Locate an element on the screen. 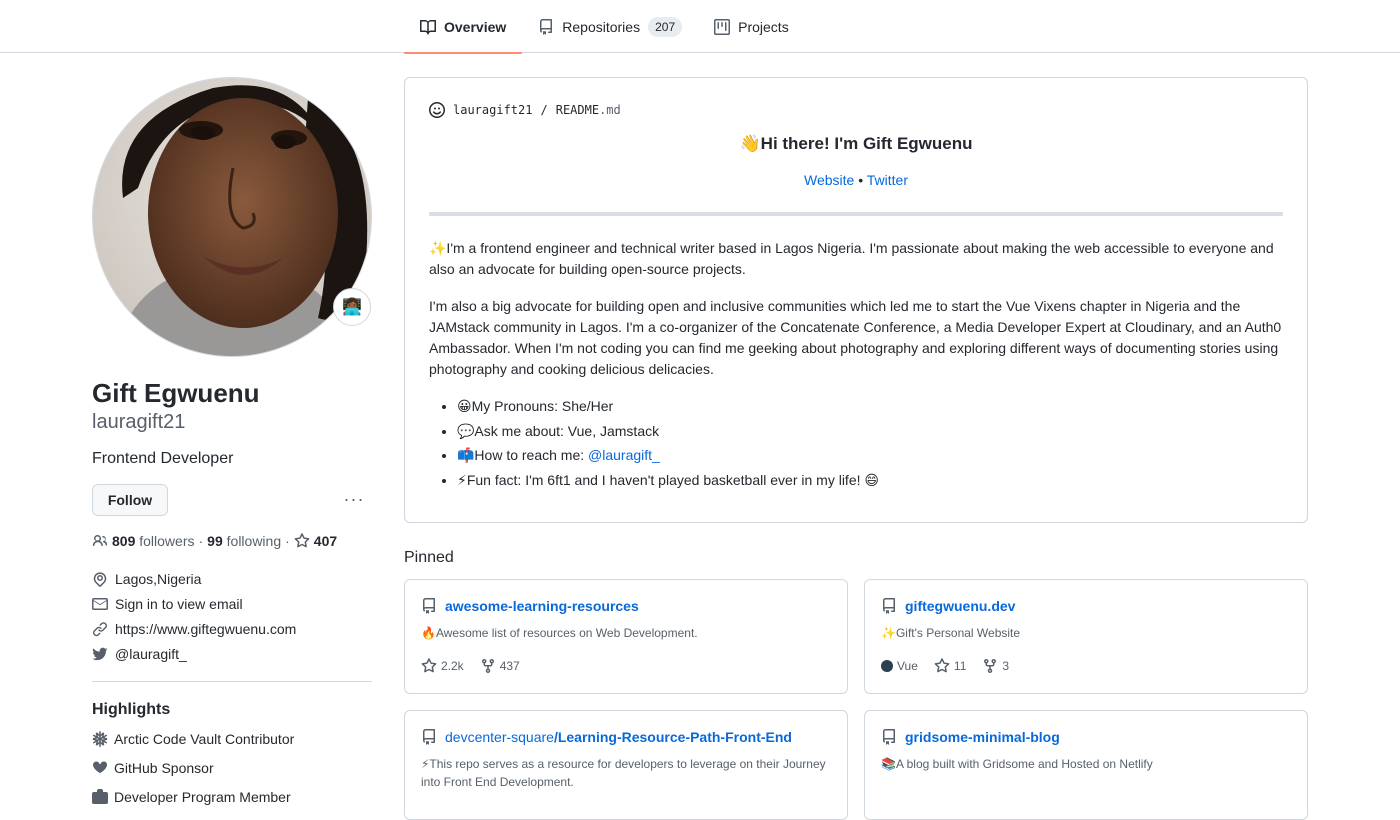 The image size is (1400, 820). twitter-link: @lauragift_ is located at coordinates (151, 654).